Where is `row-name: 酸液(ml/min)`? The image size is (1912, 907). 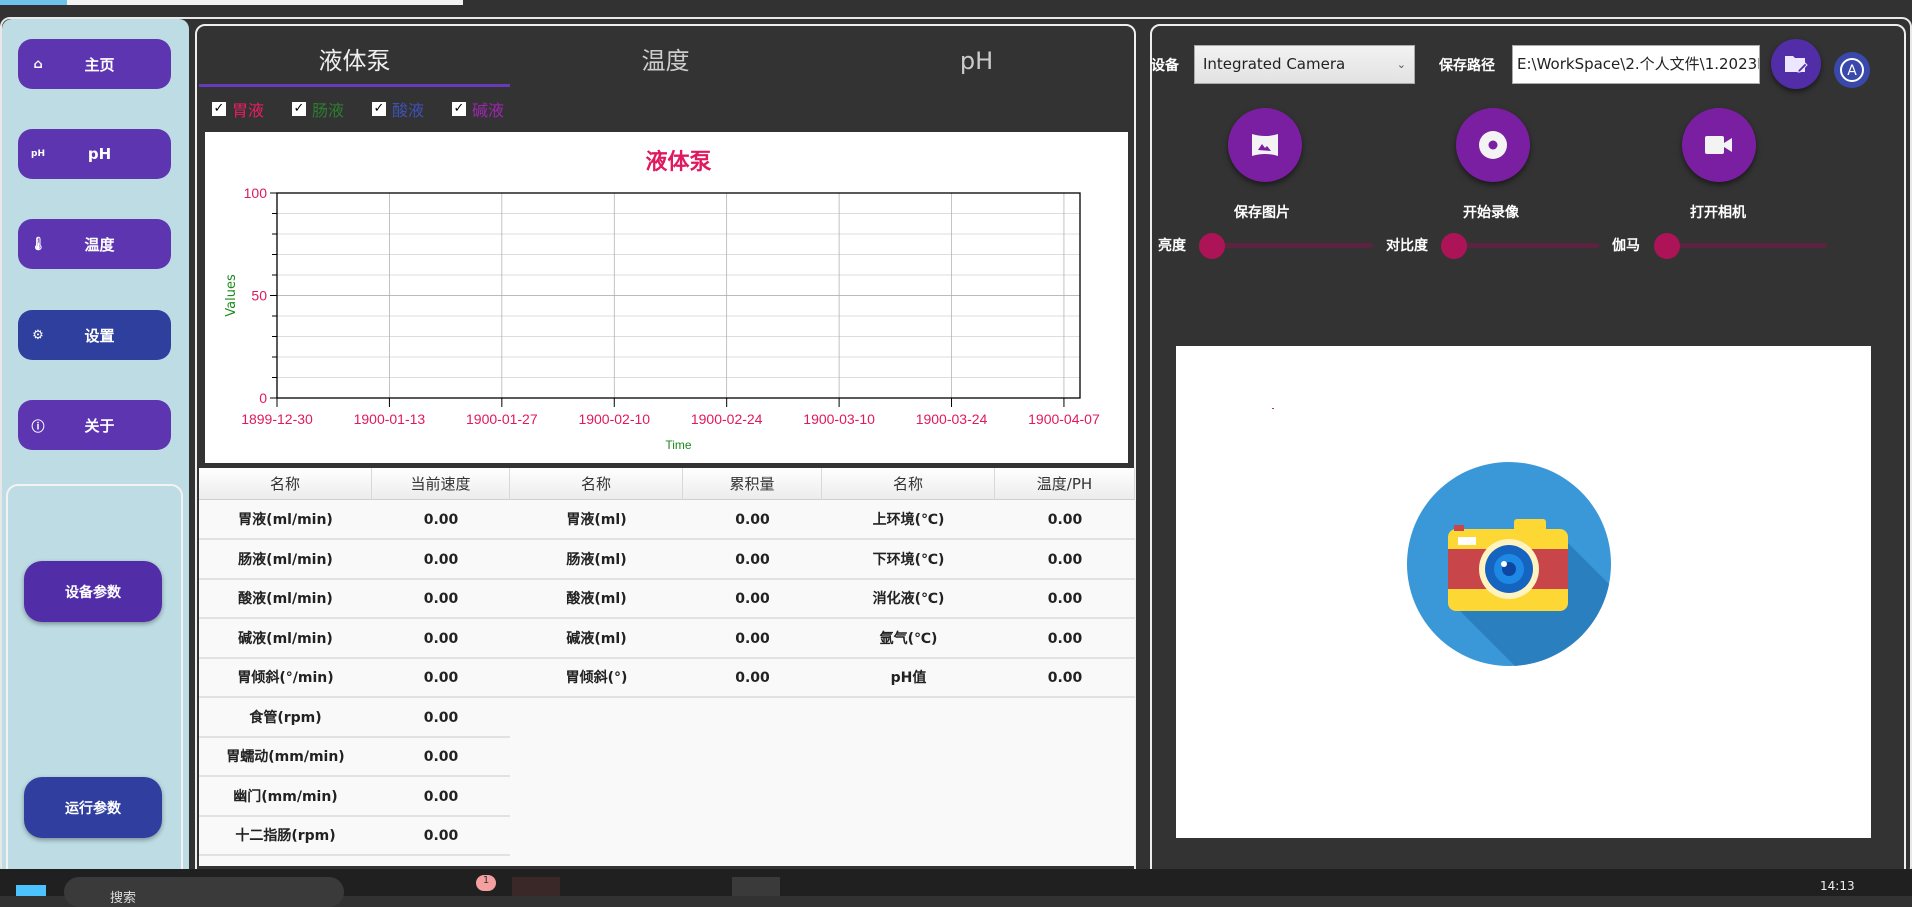 row-name: 酸液(ml/min) is located at coordinates (285, 599).